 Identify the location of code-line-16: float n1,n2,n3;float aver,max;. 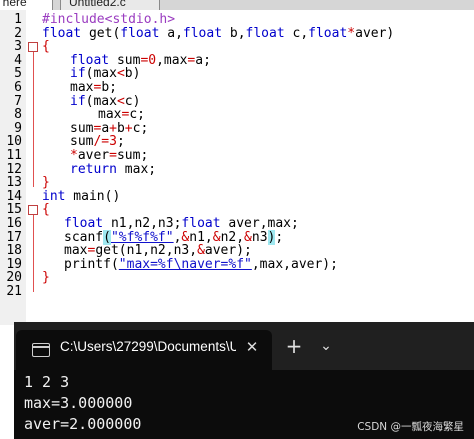
(181, 223).